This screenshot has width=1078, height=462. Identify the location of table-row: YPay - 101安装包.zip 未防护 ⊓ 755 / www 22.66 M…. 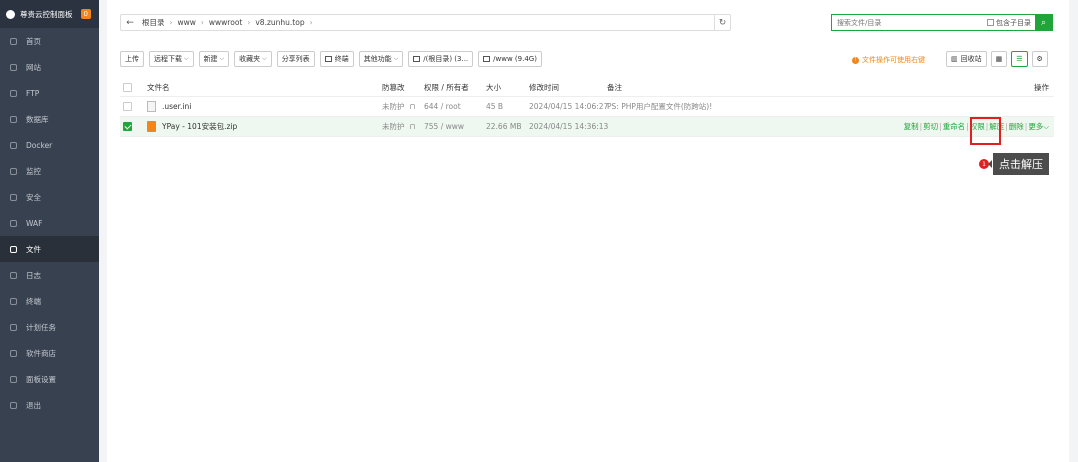
(587, 127).